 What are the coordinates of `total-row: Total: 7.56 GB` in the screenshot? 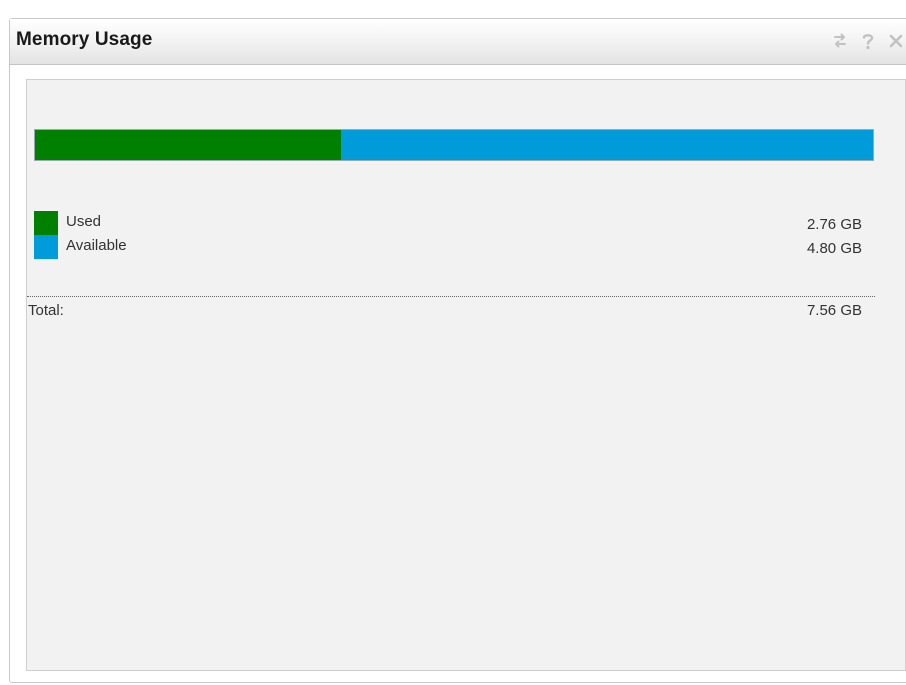 It's located at (451, 308).